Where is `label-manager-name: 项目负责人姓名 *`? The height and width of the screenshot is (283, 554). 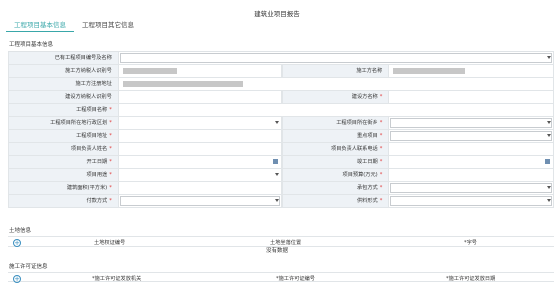 label-manager-name: 项目负责人姓名 * is located at coordinates (64, 149).